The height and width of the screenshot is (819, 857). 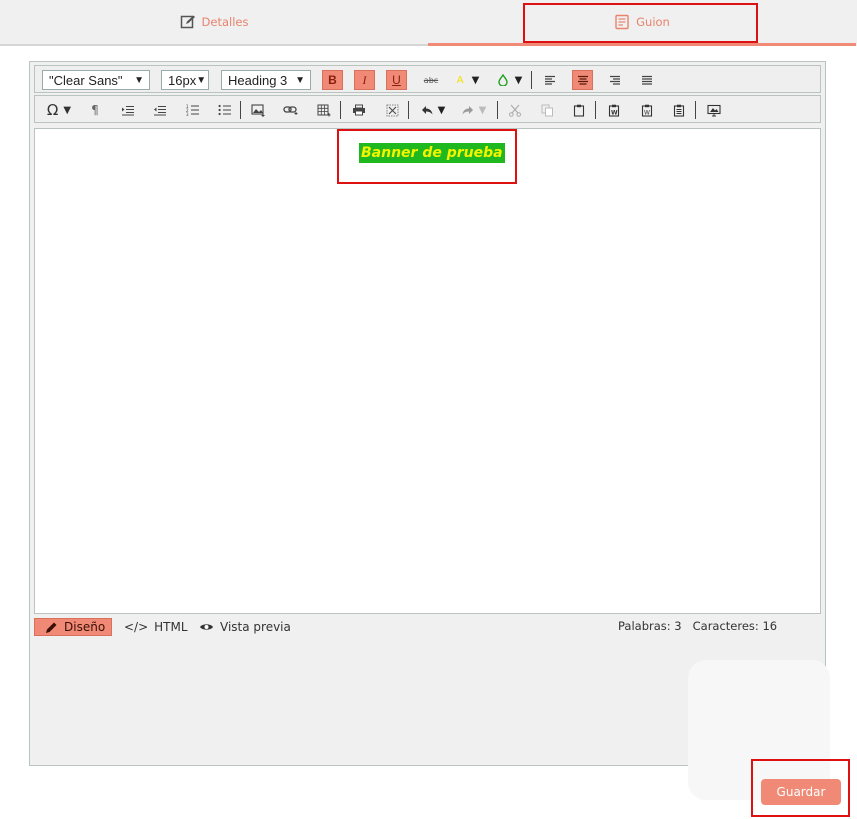 I want to click on italic-button: I, so click(x=364, y=80).